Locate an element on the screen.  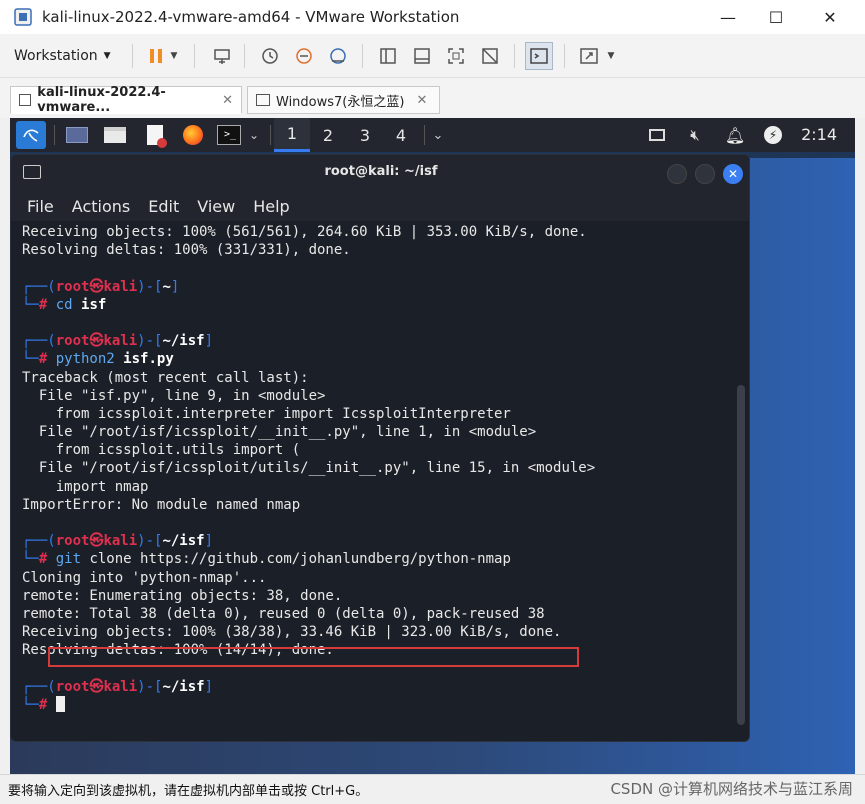
menu-edit: Edit is located at coordinates (163, 206).